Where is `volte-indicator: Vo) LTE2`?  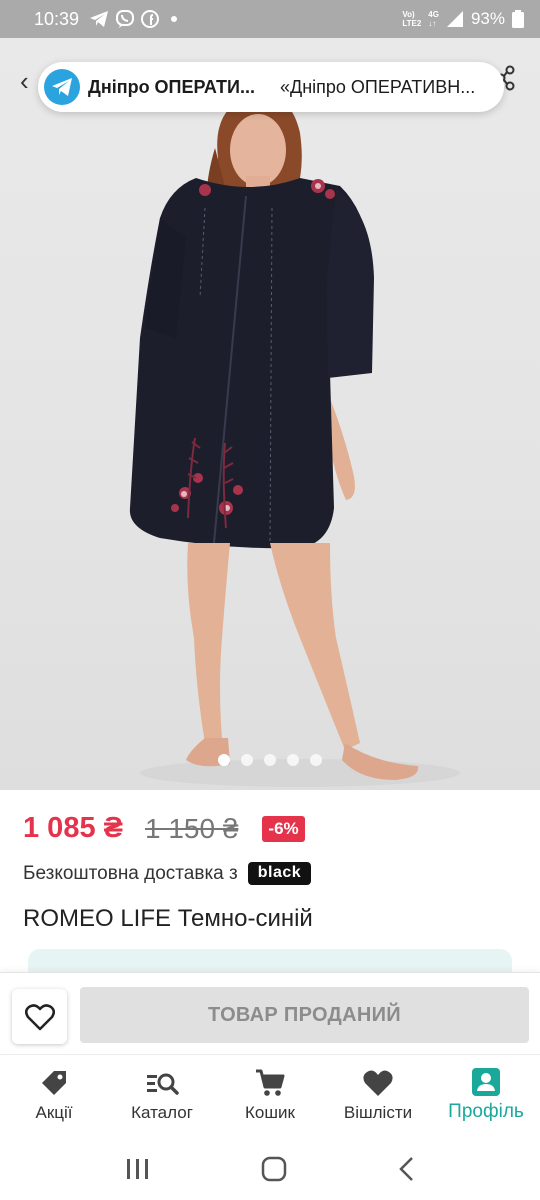 volte-indicator: Vo) LTE2 is located at coordinates (411, 19).